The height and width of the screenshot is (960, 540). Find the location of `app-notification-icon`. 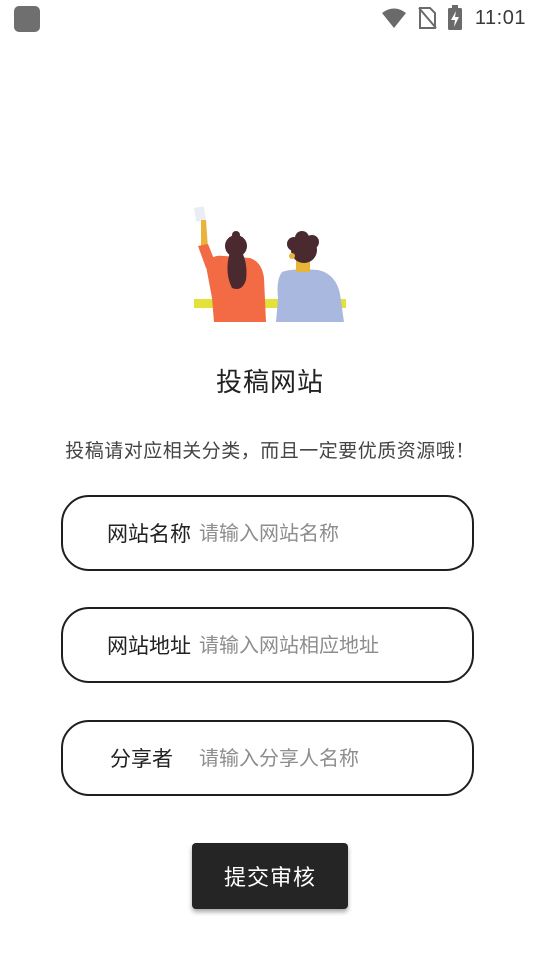

app-notification-icon is located at coordinates (27, 19).